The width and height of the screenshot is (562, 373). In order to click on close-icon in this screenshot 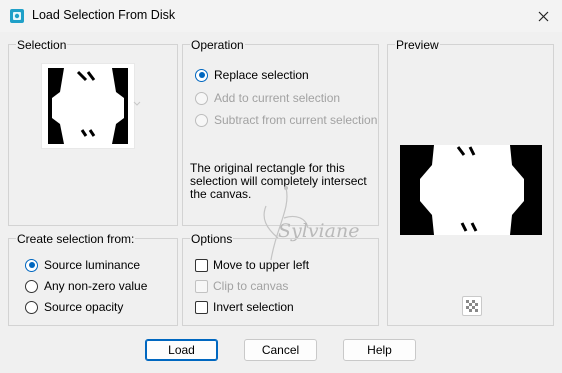, I will do `click(543, 16)`.